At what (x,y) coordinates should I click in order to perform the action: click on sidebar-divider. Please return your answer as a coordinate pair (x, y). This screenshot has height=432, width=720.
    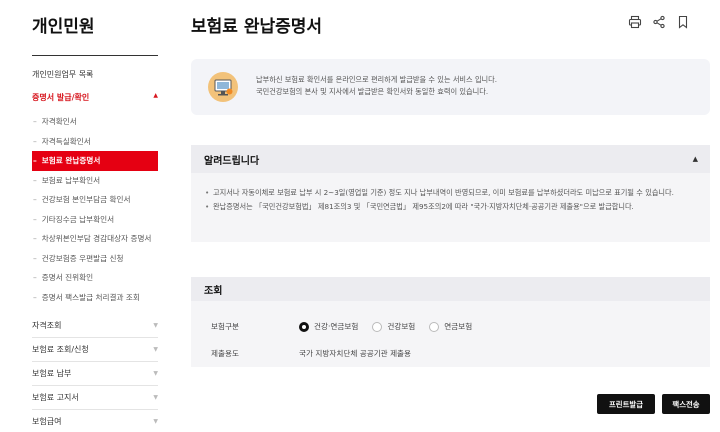
    Looking at the image, I should click on (95, 55).